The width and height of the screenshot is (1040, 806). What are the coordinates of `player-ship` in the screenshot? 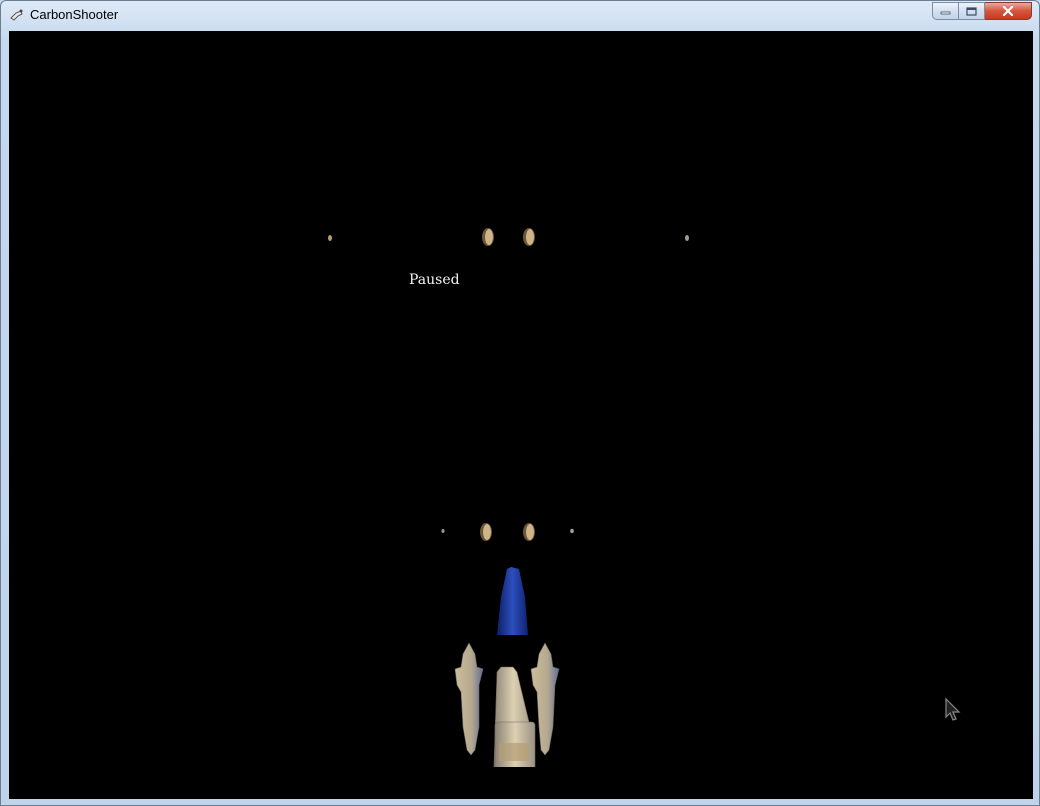 It's located at (507, 667).